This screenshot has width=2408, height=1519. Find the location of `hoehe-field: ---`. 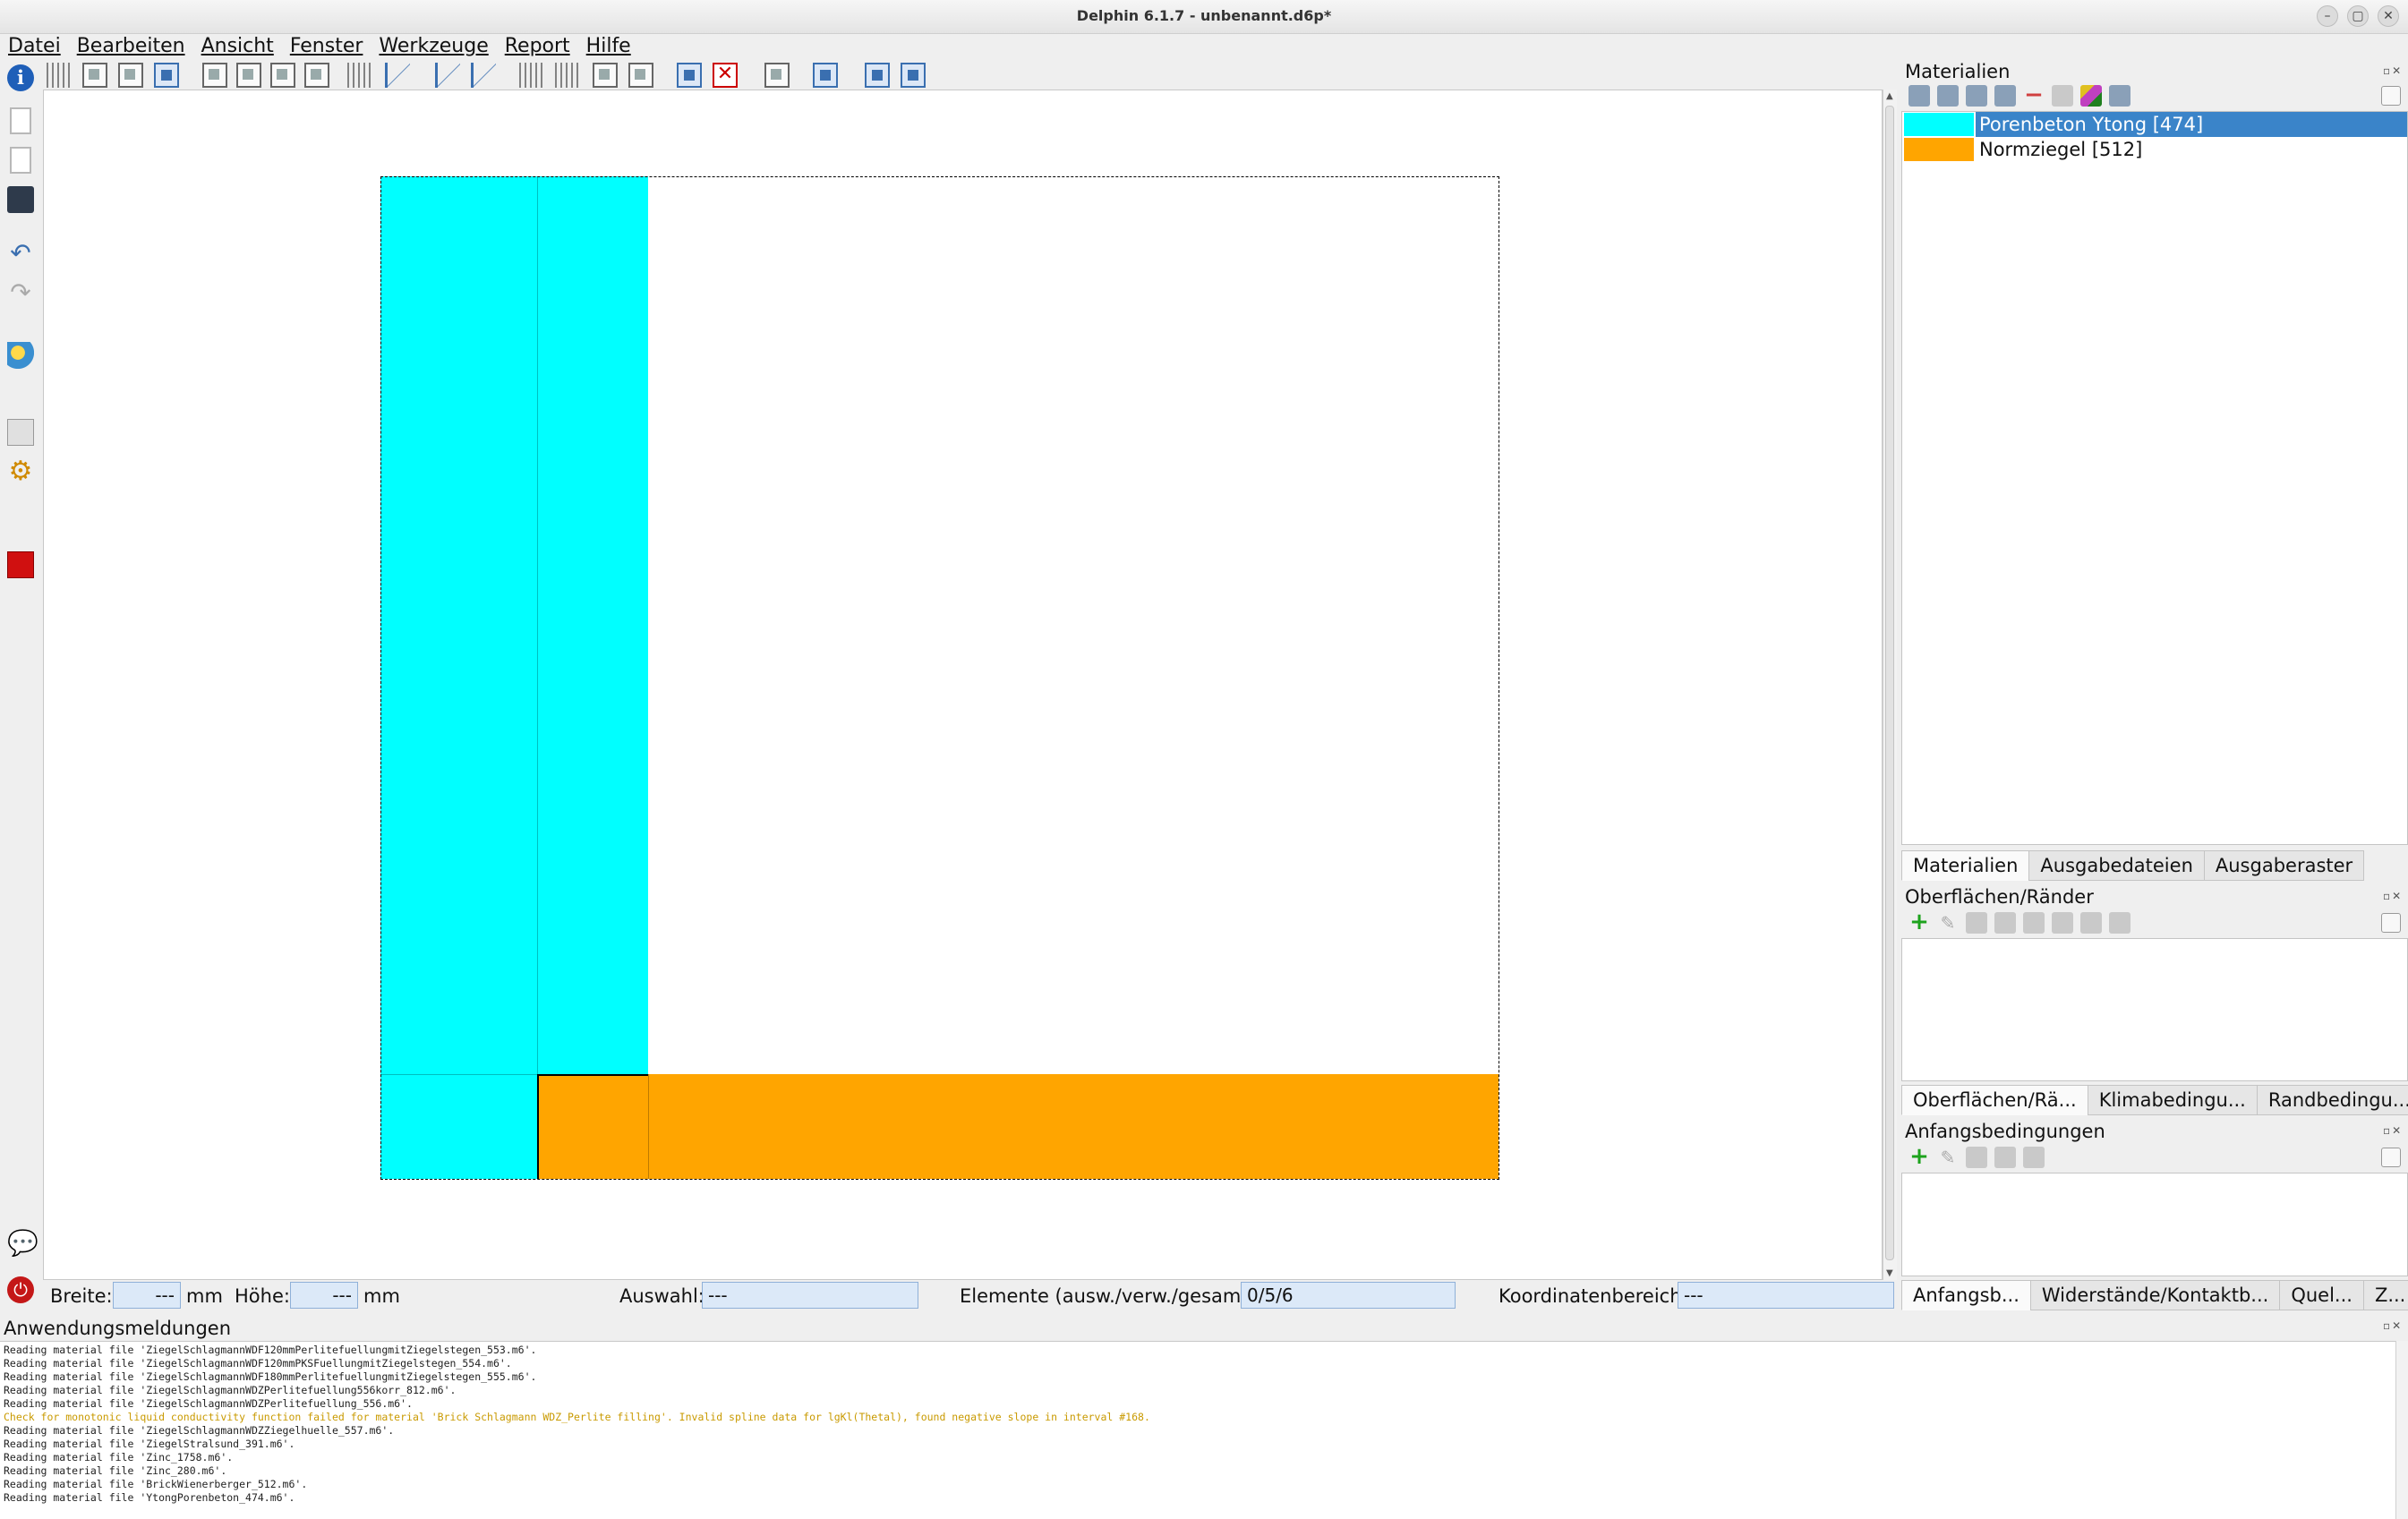

hoehe-field: --- is located at coordinates (324, 1295).